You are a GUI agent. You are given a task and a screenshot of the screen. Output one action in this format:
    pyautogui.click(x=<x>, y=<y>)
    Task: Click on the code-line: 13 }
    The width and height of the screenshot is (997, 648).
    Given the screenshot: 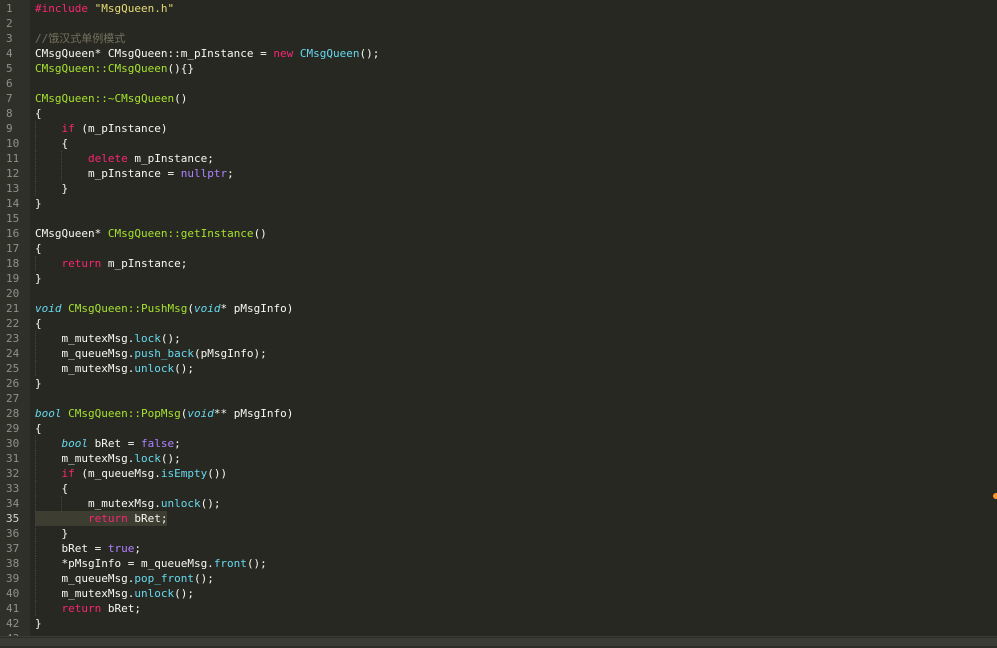 What is the action you would take?
    pyautogui.click(x=498, y=188)
    